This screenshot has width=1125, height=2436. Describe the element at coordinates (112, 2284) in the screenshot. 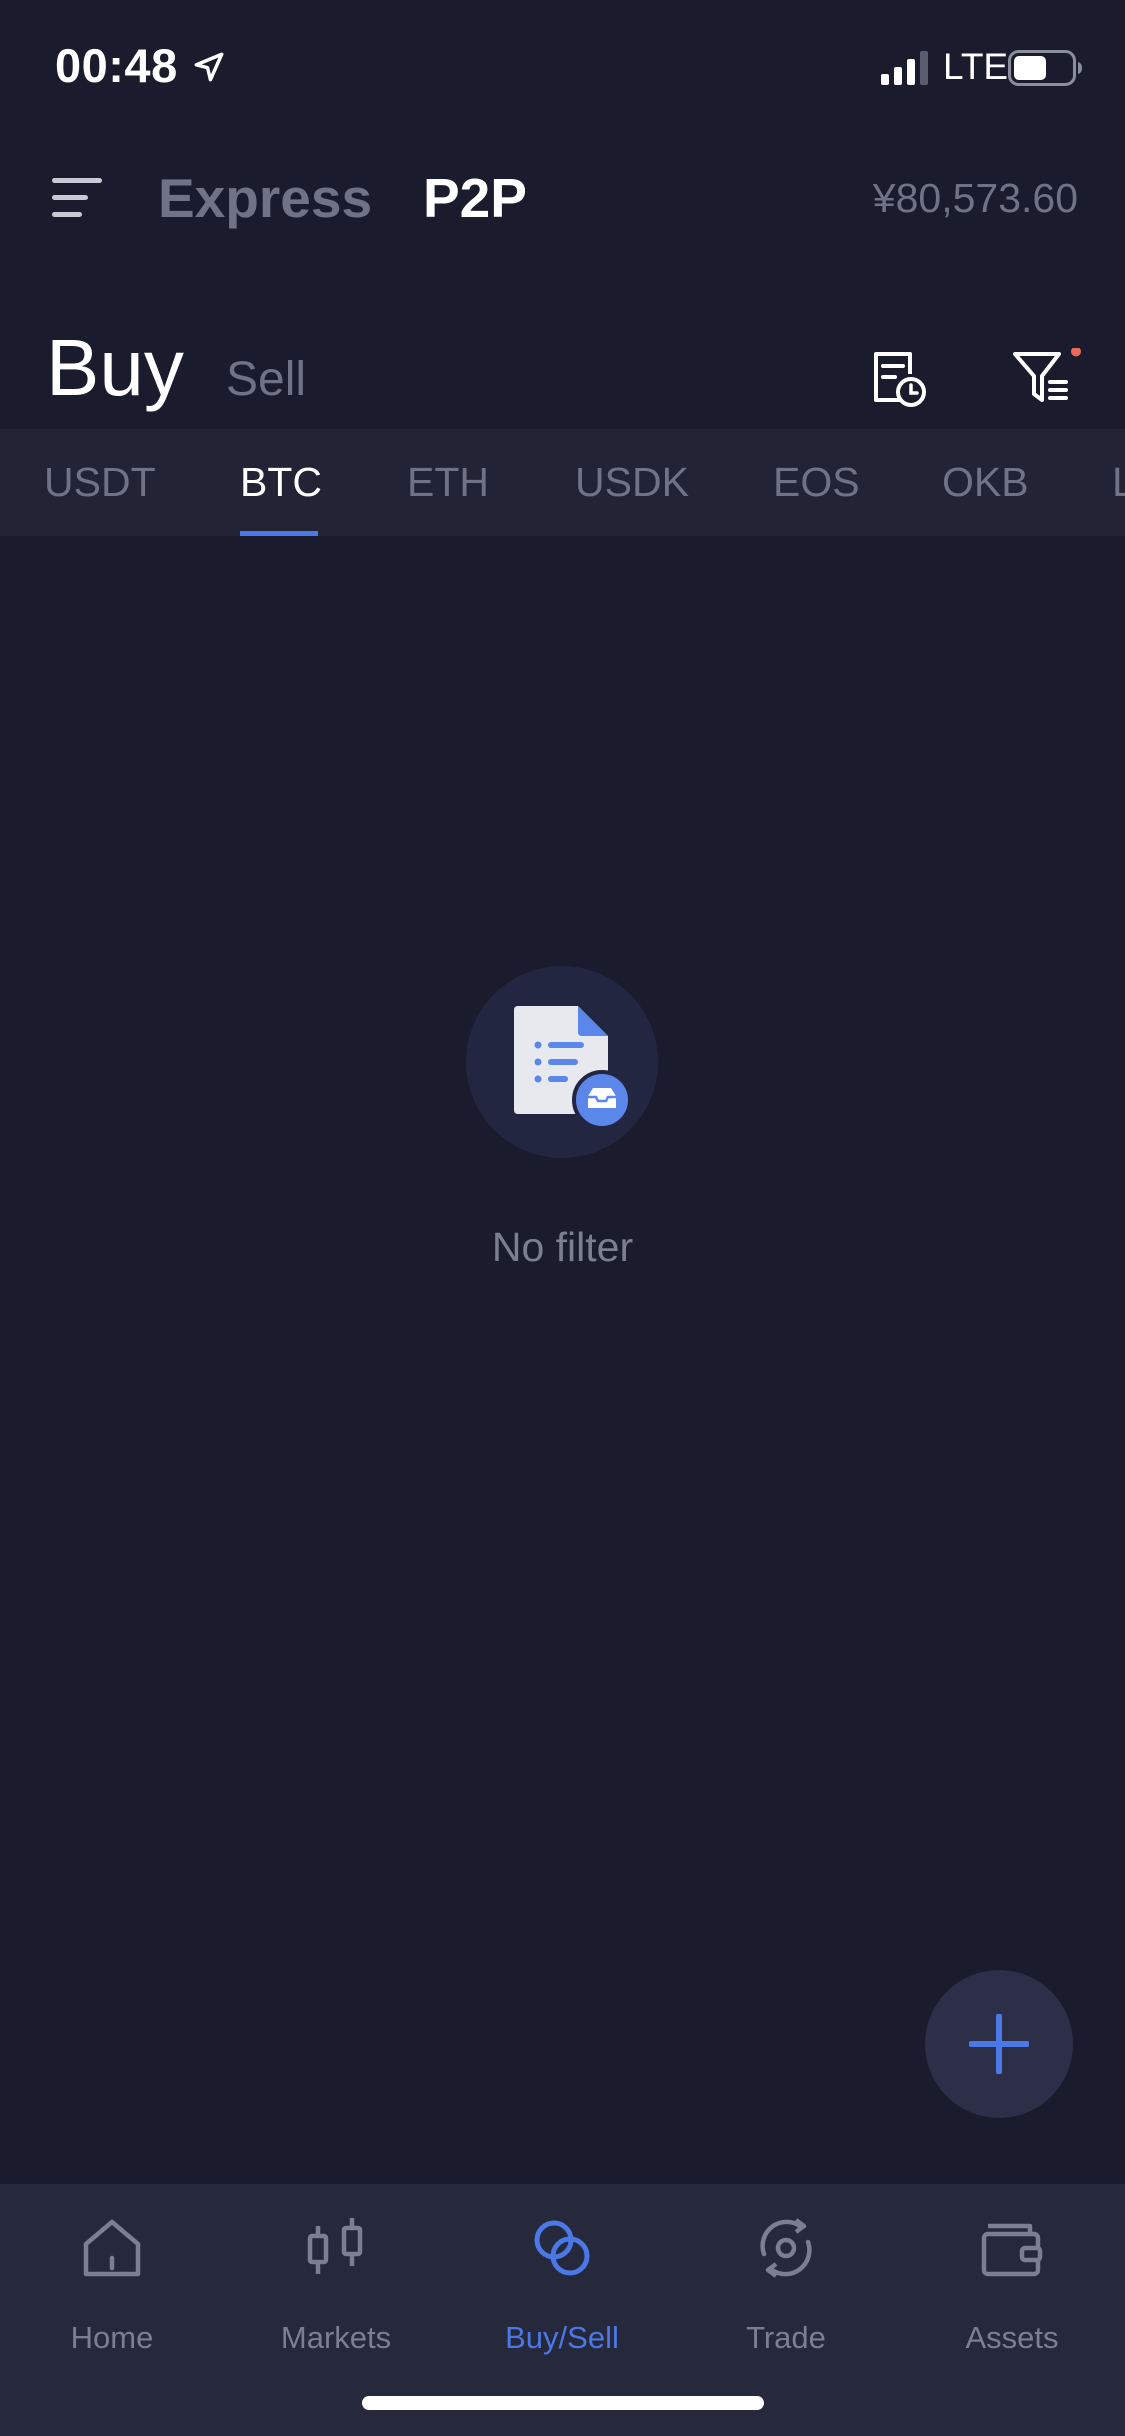

I see `bottom-nav-home: Home` at that location.